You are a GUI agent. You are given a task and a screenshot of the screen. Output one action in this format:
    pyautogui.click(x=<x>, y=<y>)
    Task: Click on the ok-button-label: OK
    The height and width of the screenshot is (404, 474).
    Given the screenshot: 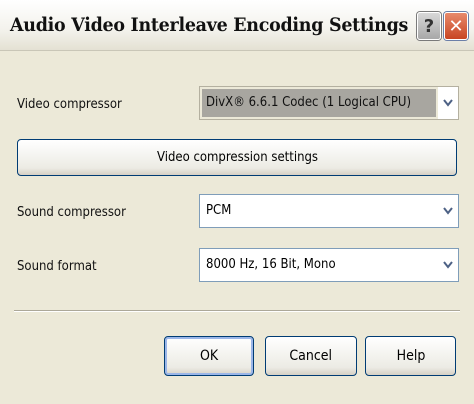 What is the action you would take?
    pyautogui.click(x=209, y=356)
    